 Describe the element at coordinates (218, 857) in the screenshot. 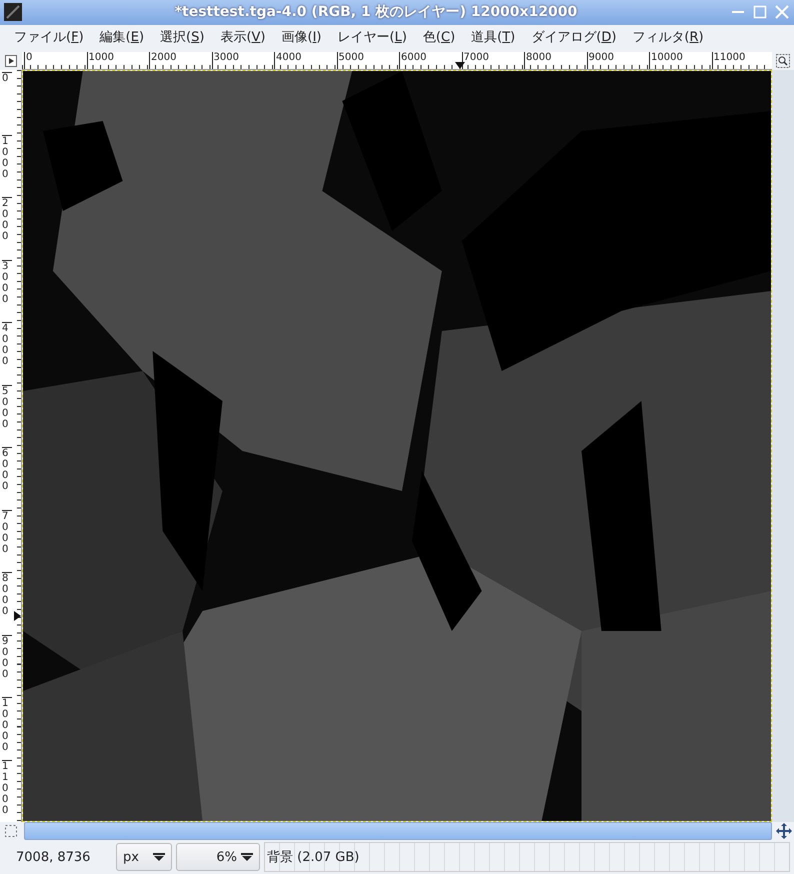

I see `zoom-dropdown: 6%` at that location.